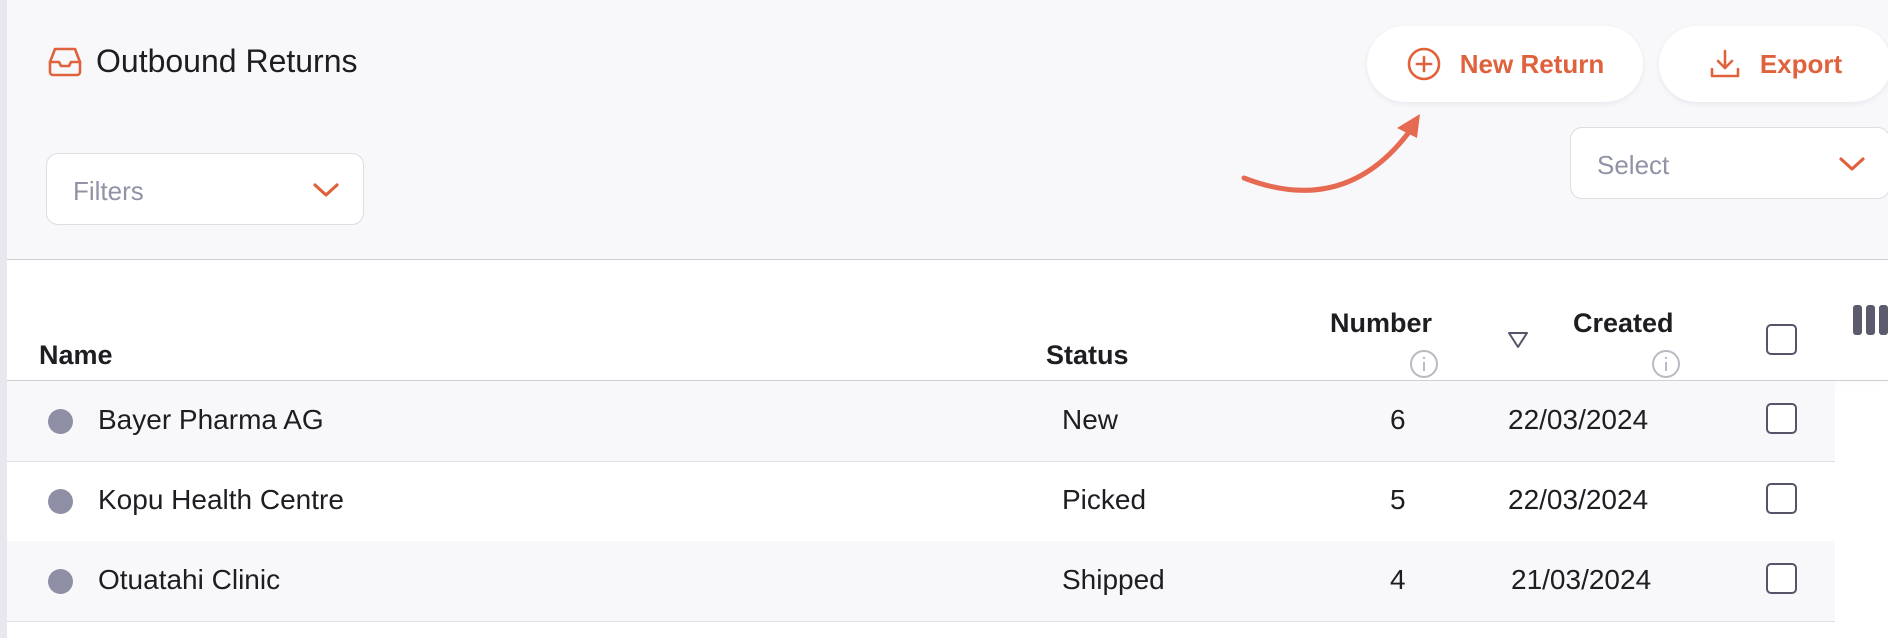 Image resolution: width=1888 pixels, height=638 pixels. I want to click on download-icon, so click(1725, 63).